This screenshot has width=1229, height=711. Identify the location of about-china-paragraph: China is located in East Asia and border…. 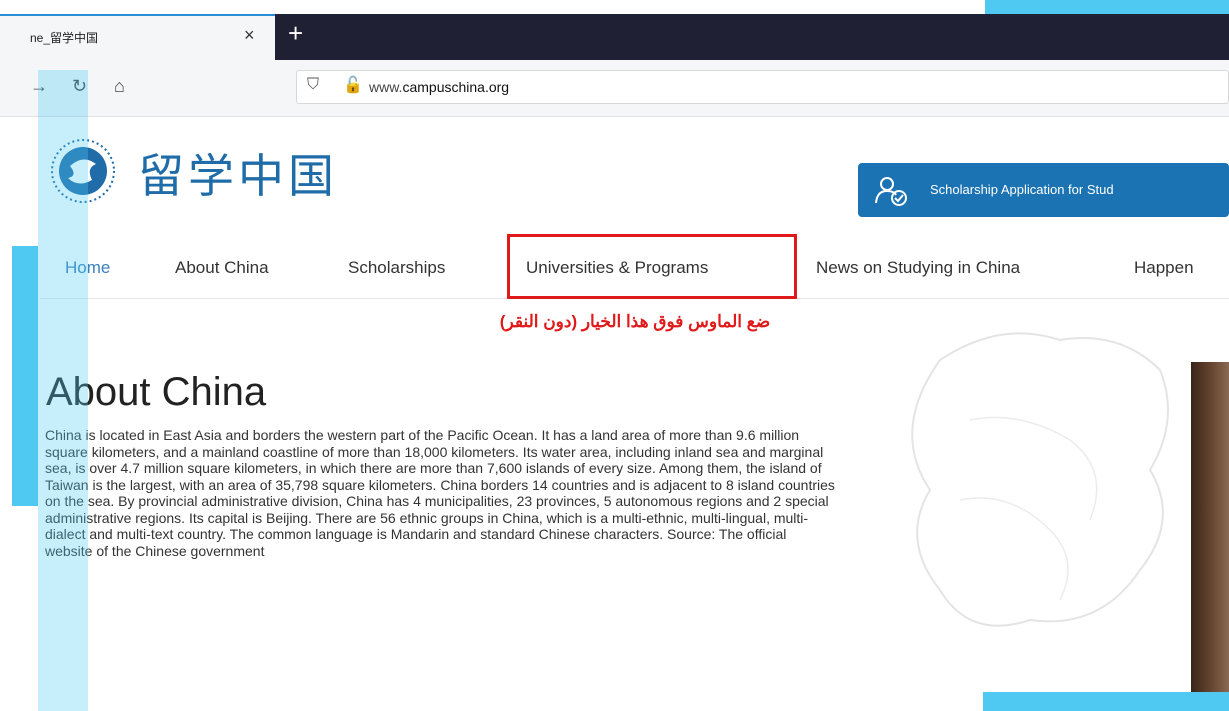
(440, 493).